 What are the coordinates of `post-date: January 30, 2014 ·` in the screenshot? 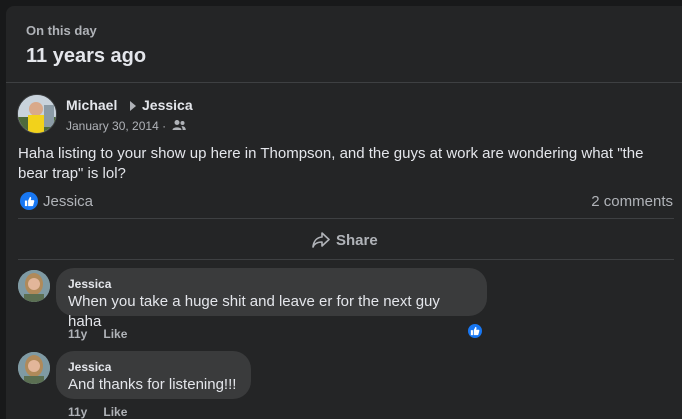 It's located at (116, 126).